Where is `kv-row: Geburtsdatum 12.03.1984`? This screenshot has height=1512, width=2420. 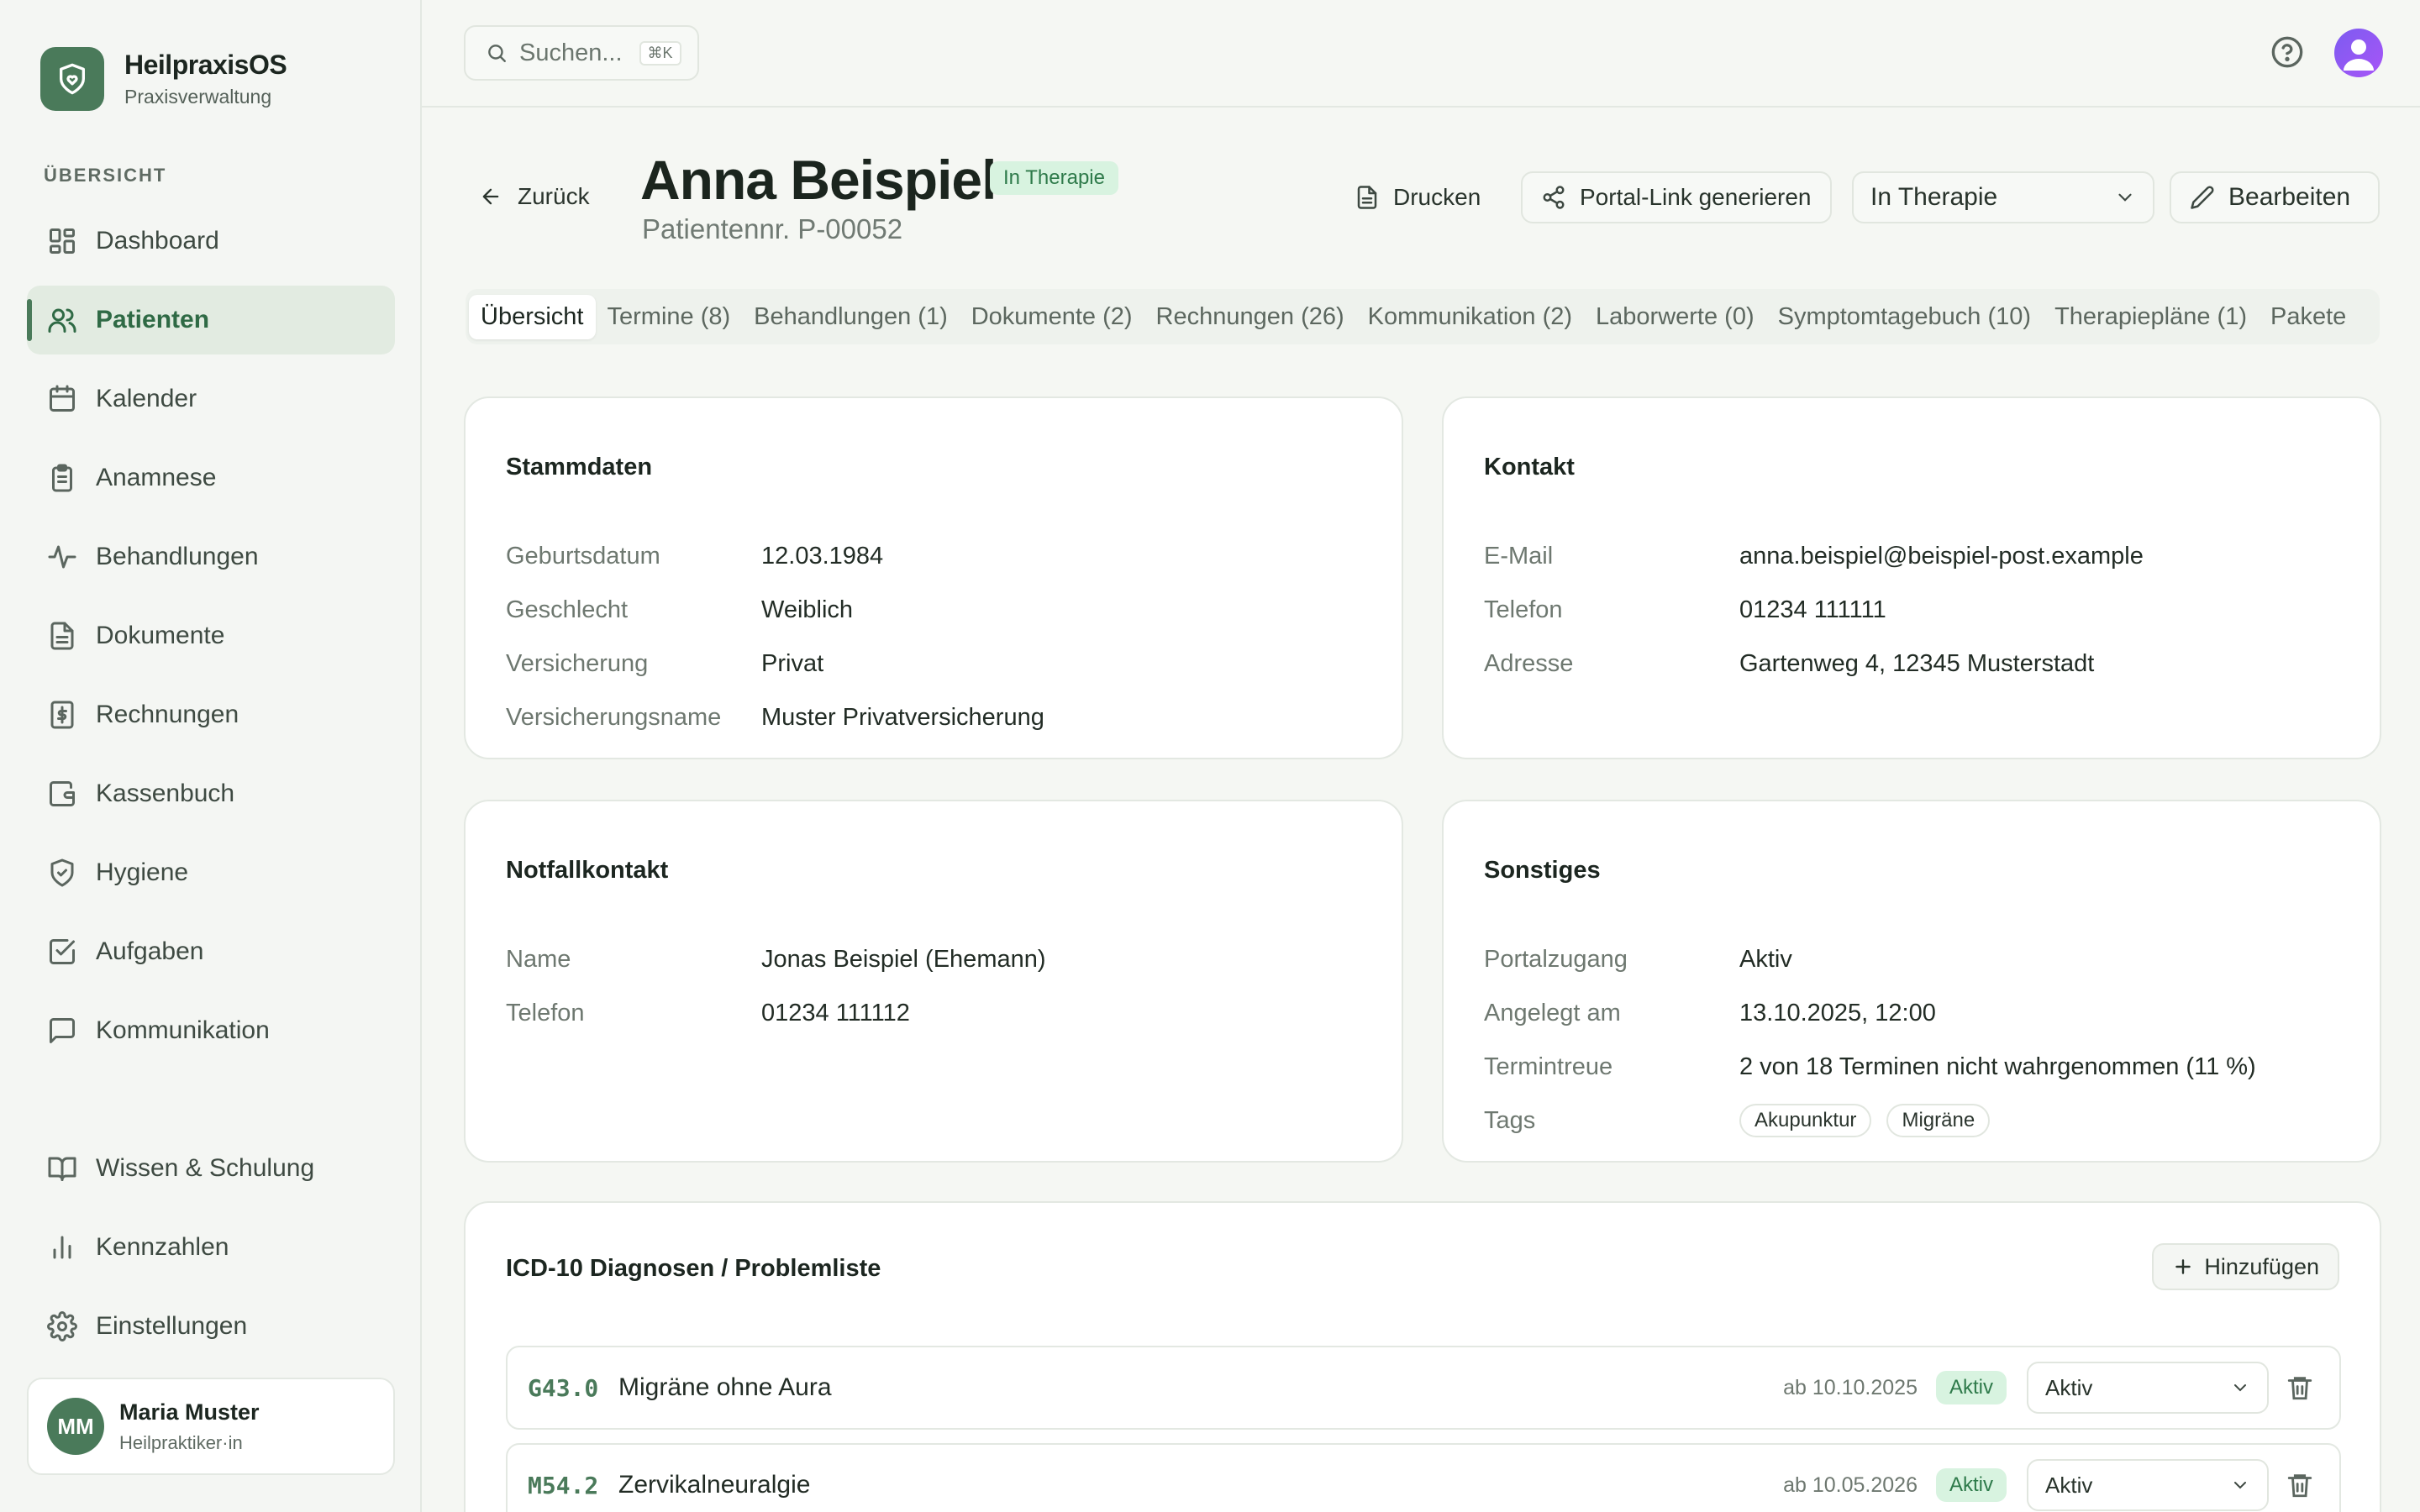 kv-row: Geburtsdatum 12.03.1984 is located at coordinates (775, 556).